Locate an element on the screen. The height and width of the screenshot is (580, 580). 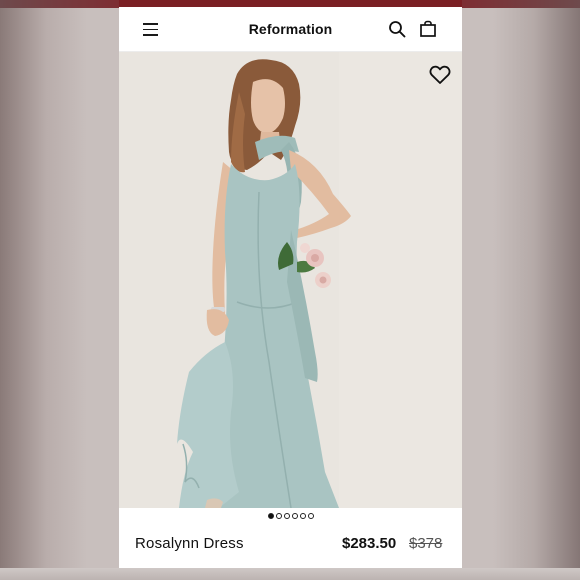
status-strip is located at coordinates (290, 3).